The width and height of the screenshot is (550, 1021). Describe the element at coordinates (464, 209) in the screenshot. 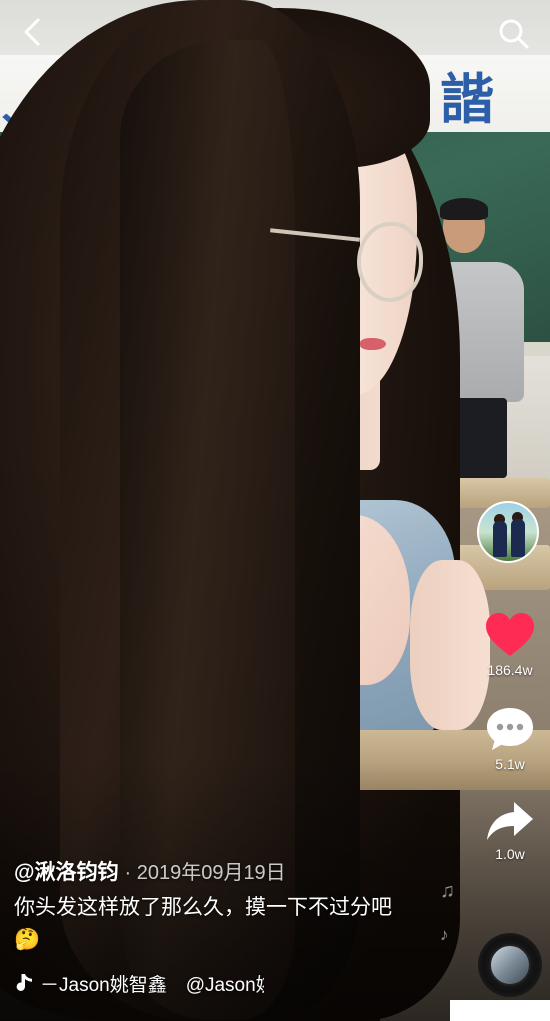

I see `person-background-hair` at that location.